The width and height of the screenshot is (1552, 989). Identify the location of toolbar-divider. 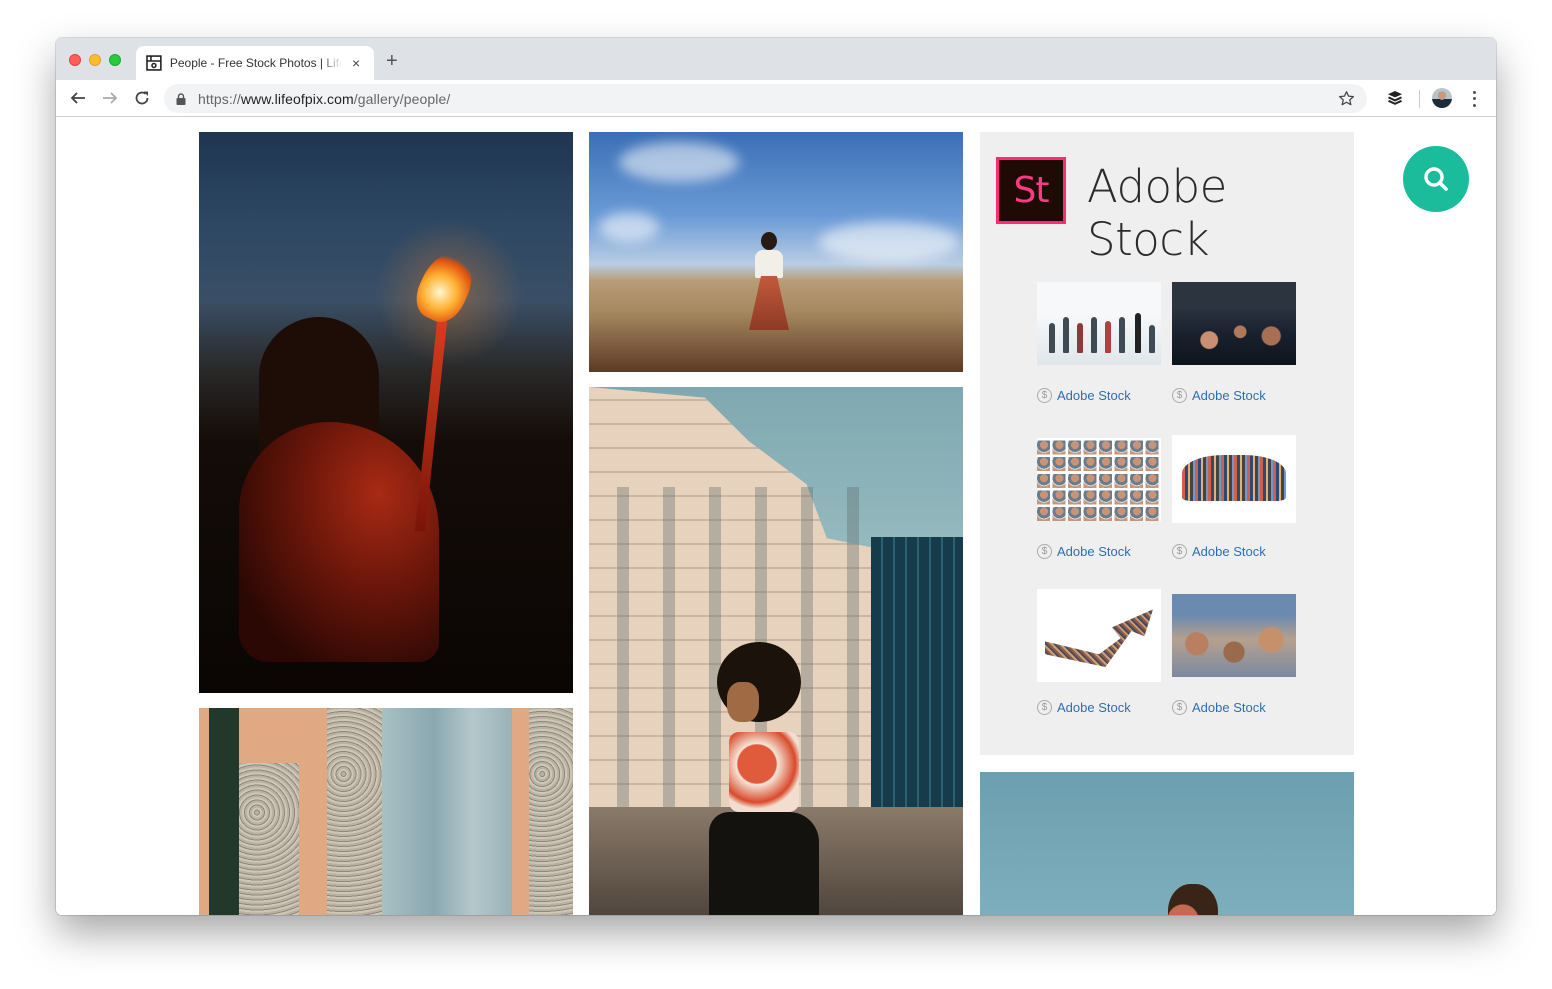
(1419, 99).